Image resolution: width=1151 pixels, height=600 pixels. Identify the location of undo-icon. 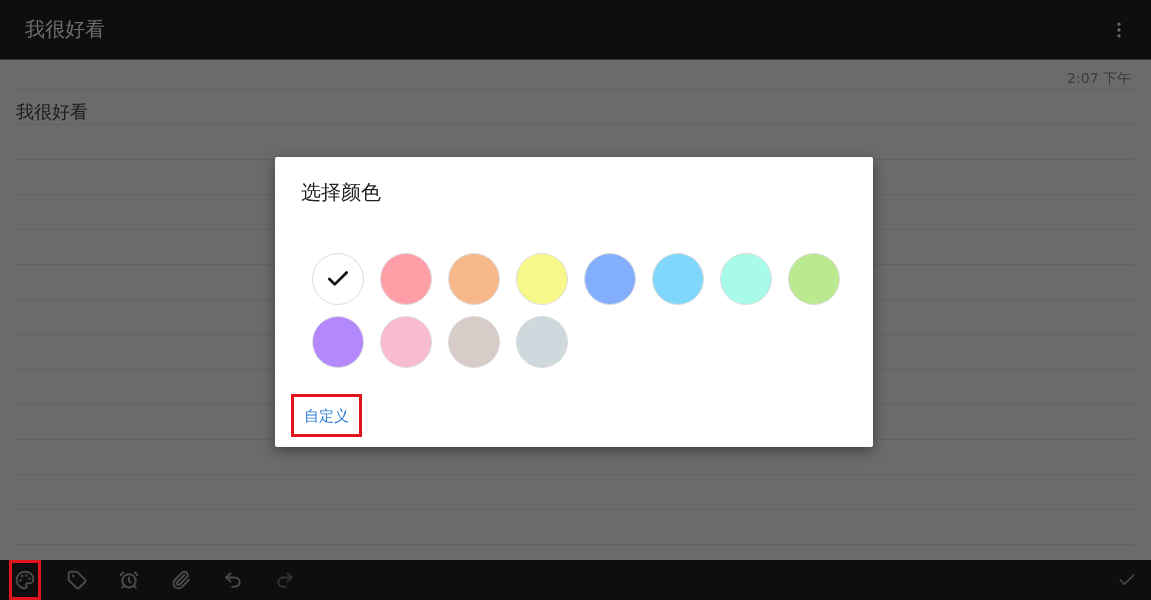
(233, 580).